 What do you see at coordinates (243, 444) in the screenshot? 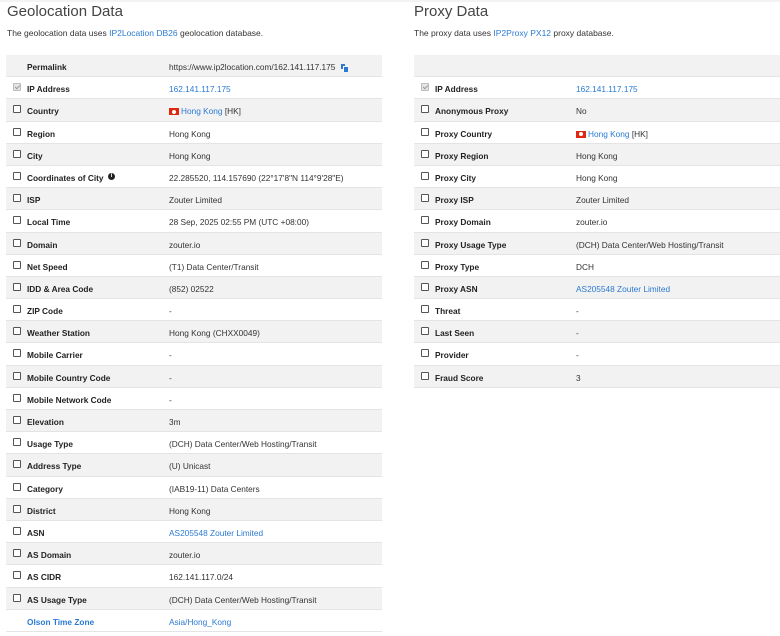
I see `usage-type-text: (DCH) Data Center/Web Hosting/Transit` at bounding box center [243, 444].